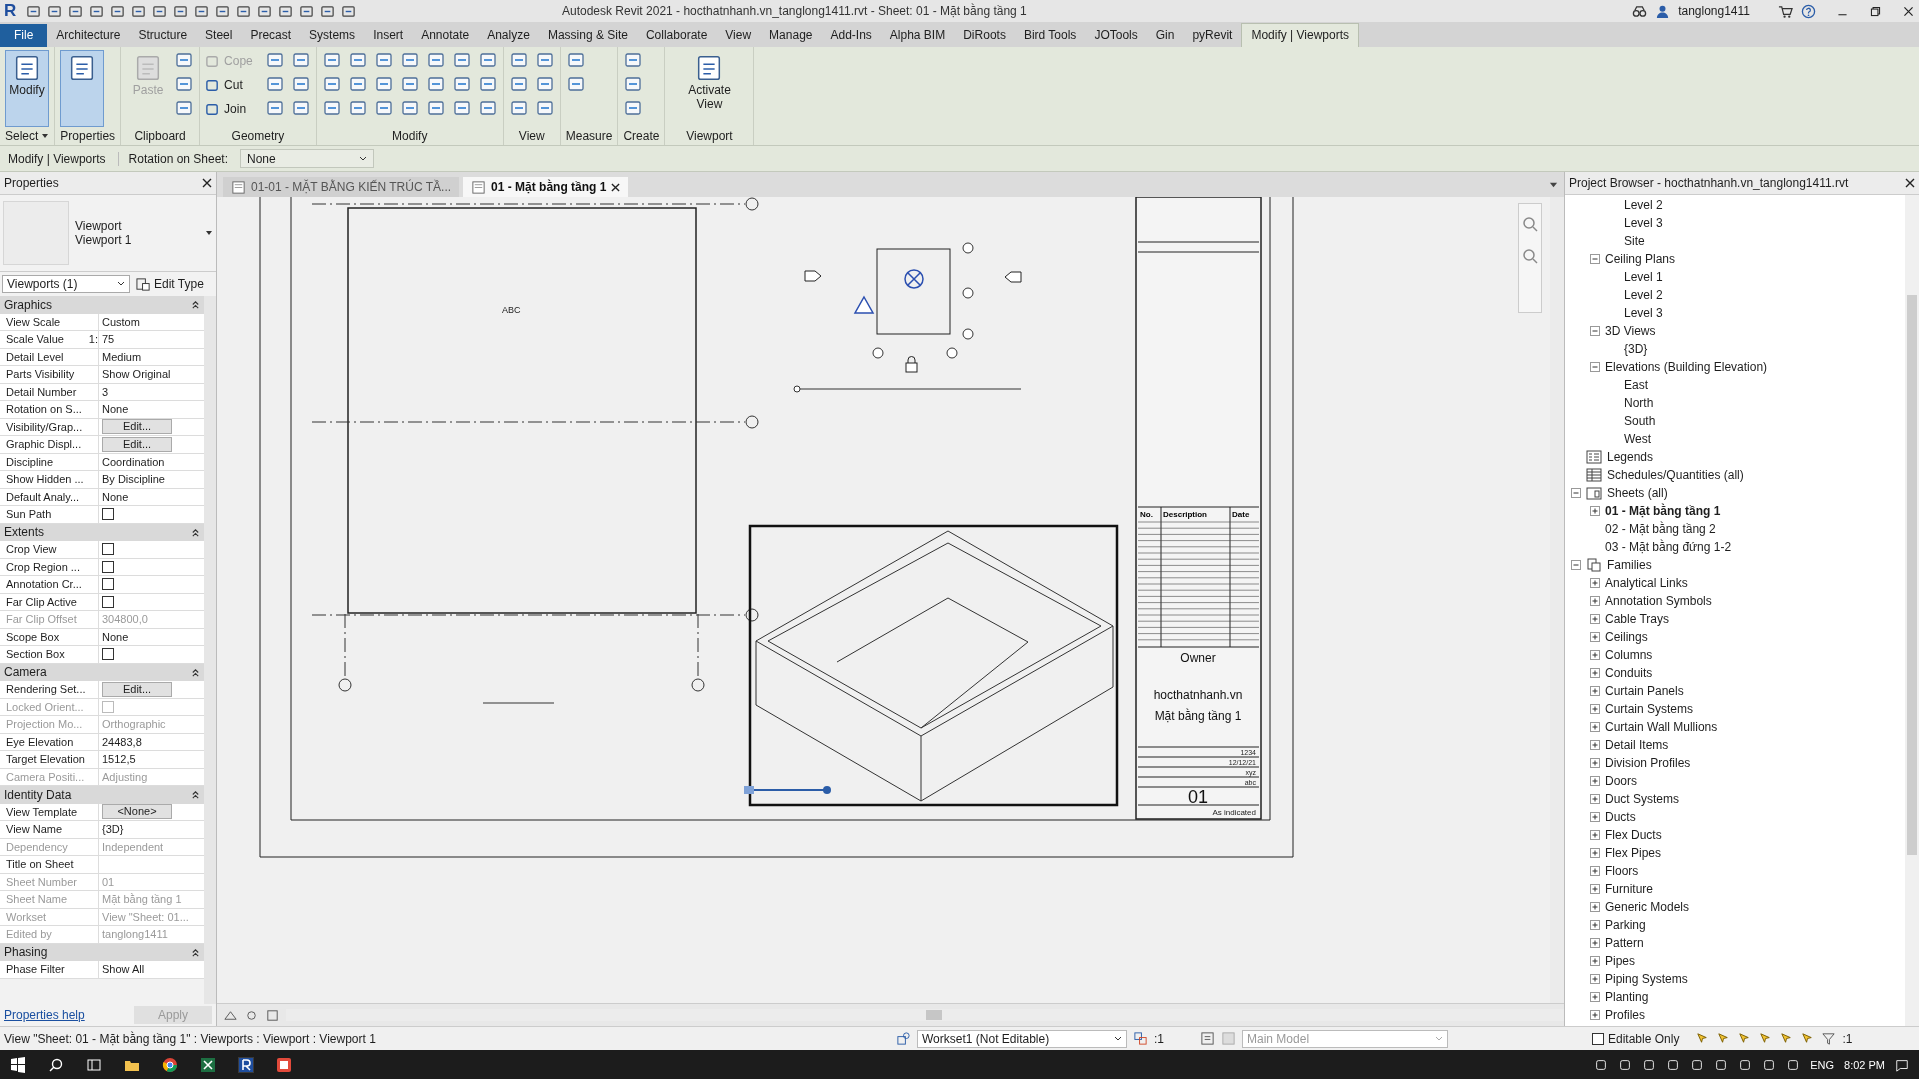  Describe the element at coordinates (522, 410) in the screenshot. I see `viewport-frame` at that location.